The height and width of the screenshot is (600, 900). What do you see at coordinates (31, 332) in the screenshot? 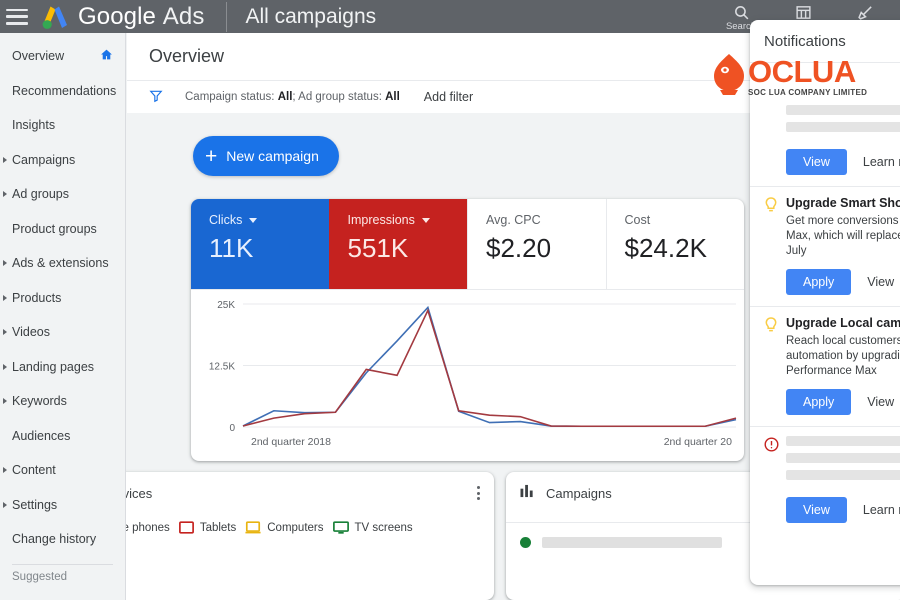
I see `sidebar-item-label: Videos` at bounding box center [31, 332].